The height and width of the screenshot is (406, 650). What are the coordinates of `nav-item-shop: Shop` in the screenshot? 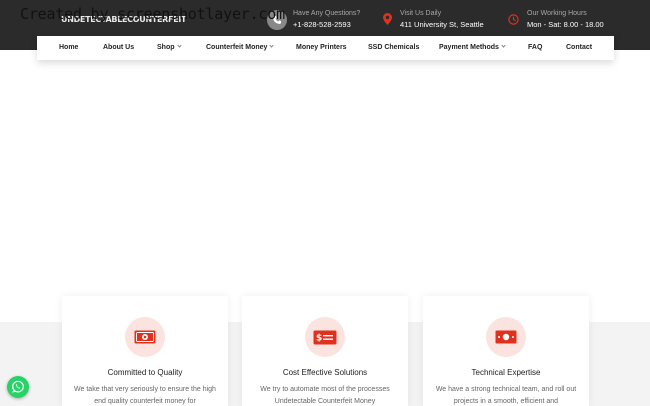 It's located at (169, 48).